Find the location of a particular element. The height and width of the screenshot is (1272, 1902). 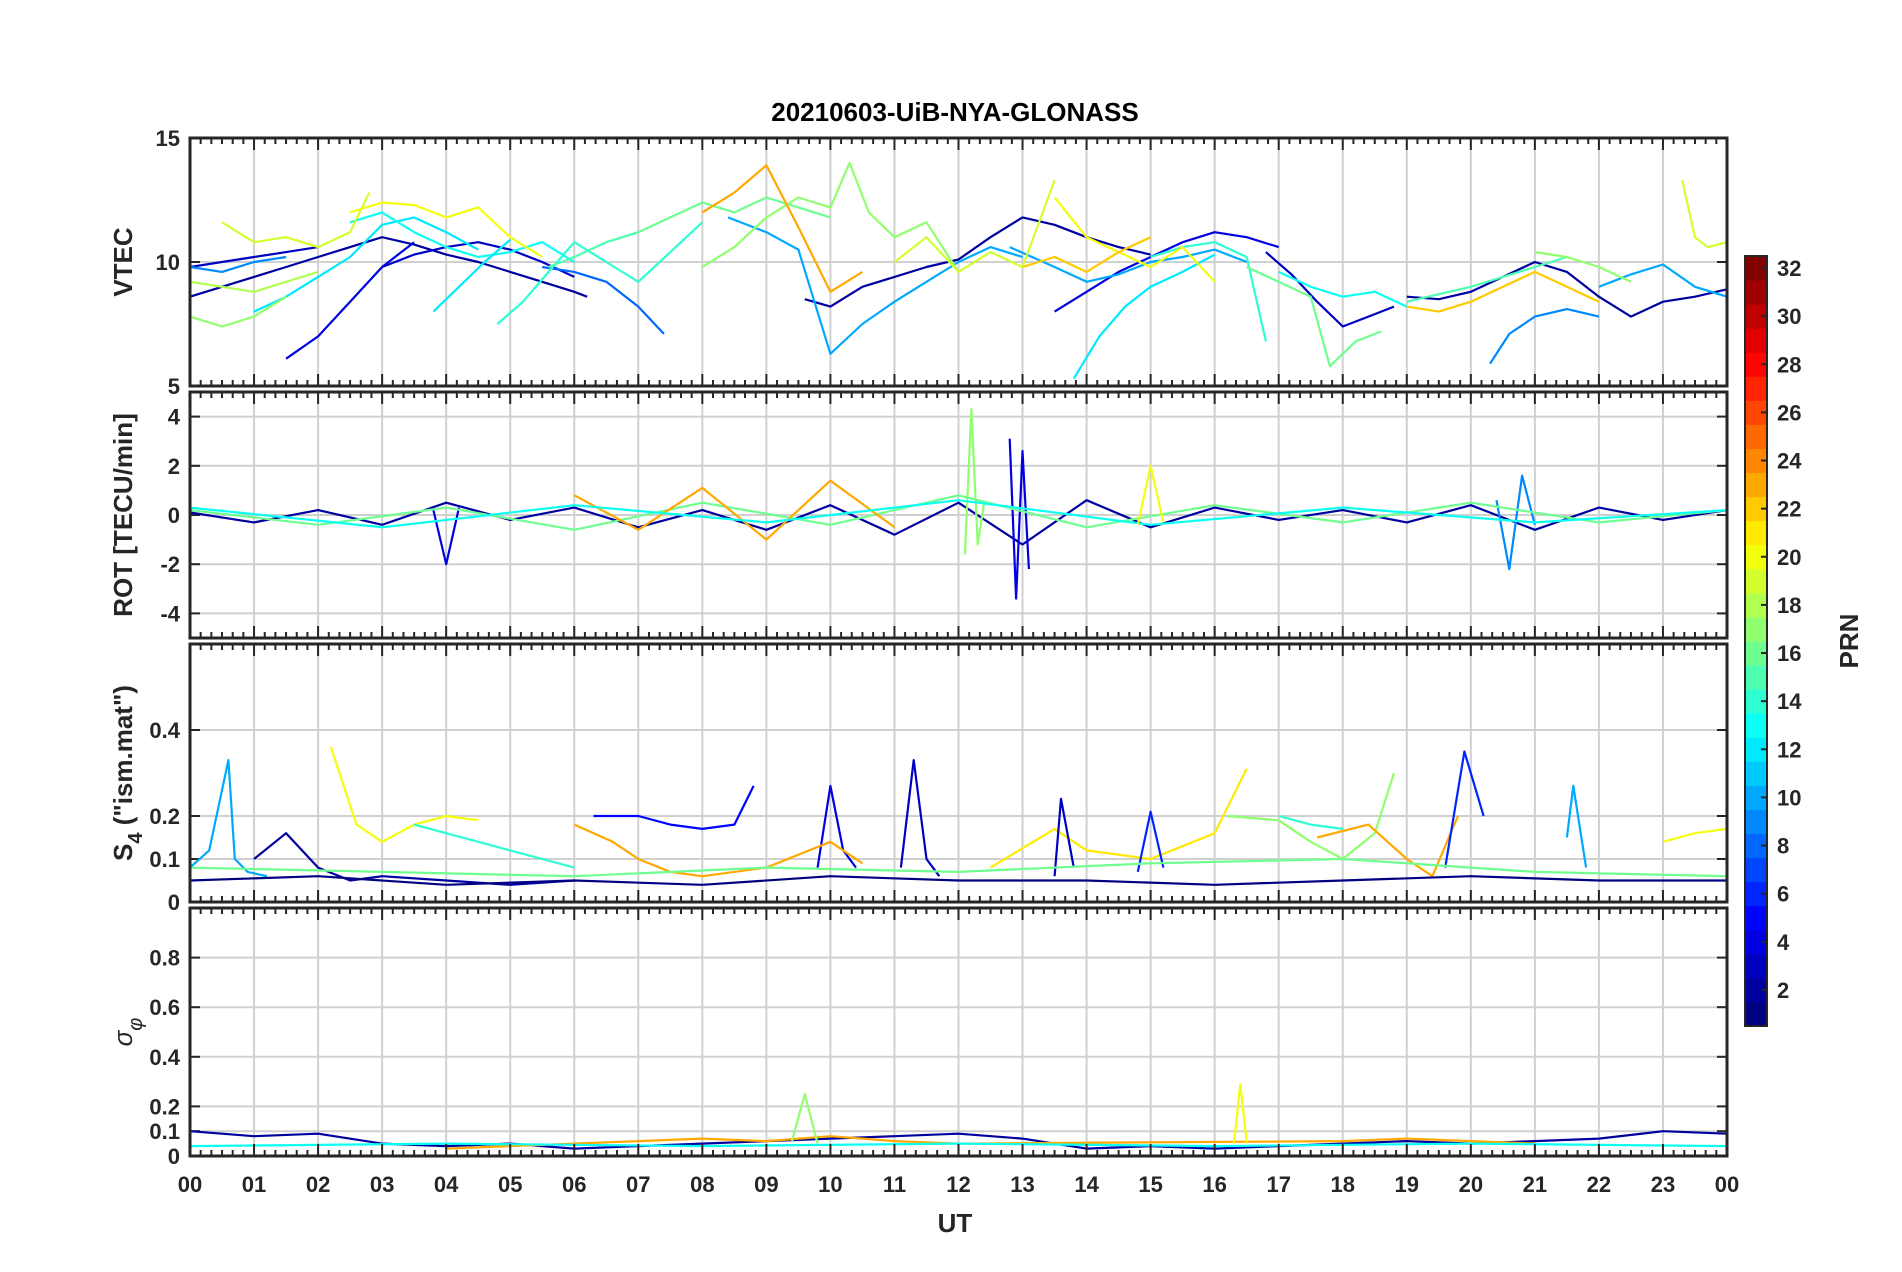

y-axis-label-sub: φ is located at coordinates (136, 1024).